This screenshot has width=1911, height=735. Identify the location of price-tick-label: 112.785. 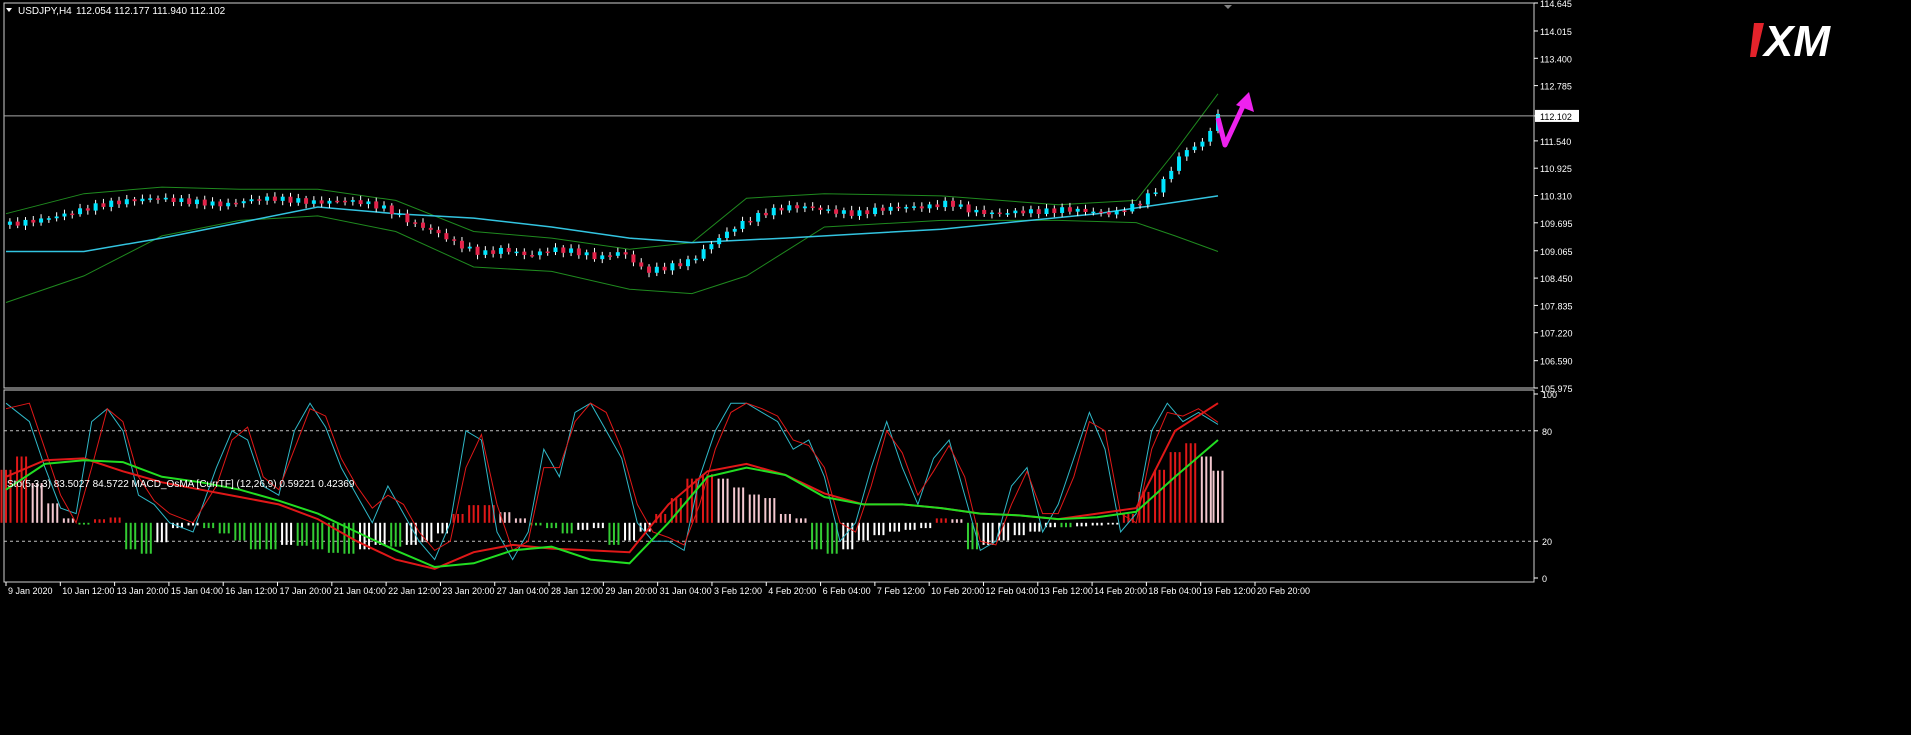
(1556, 87).